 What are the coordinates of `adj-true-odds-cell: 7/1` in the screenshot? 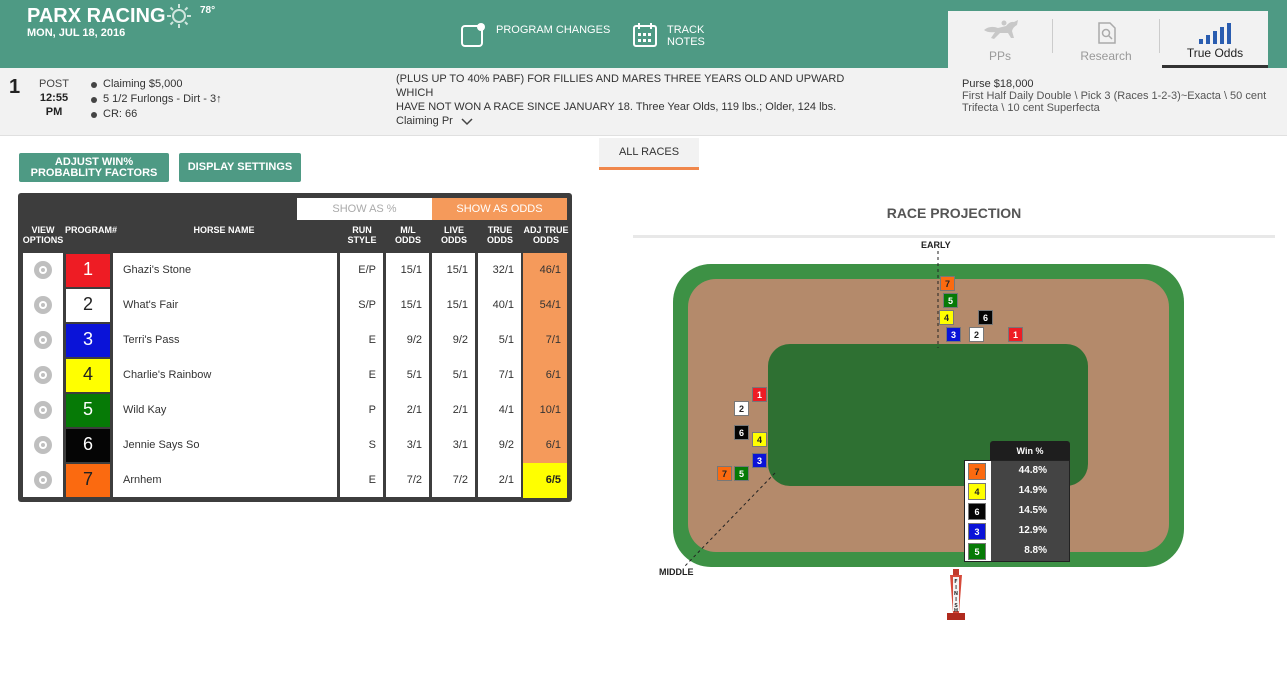 It's located at (553, 340).